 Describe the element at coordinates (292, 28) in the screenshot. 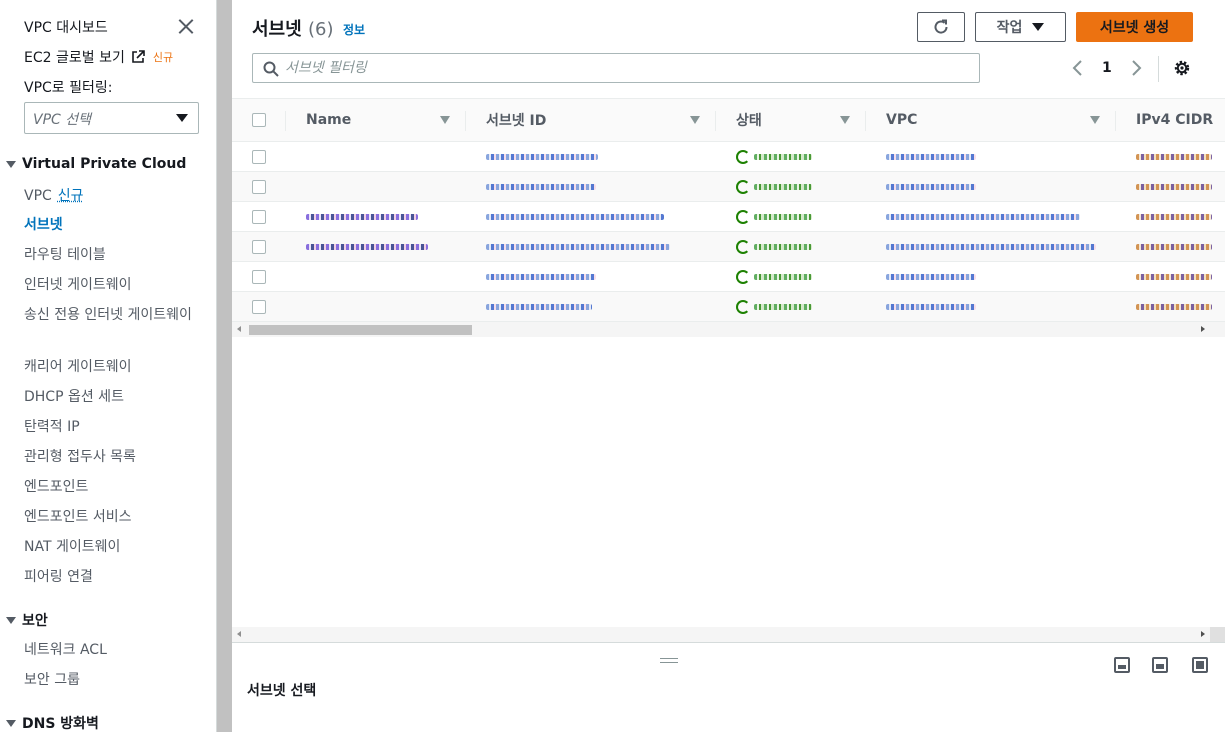

I see `page-title: 서브넷 (6)` at that location.